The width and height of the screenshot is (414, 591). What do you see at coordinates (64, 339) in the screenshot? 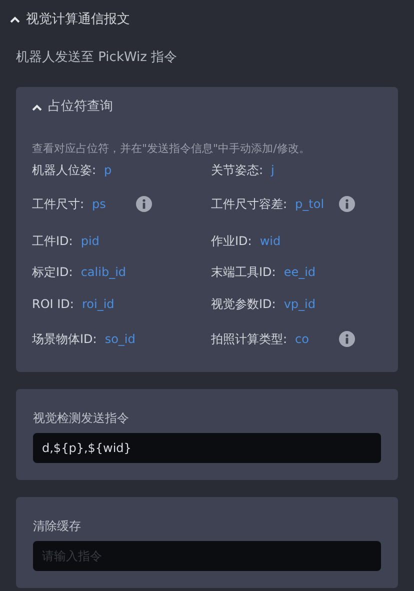
I see `field-label: 场景物体ID:` at bounding box center [64, 339].